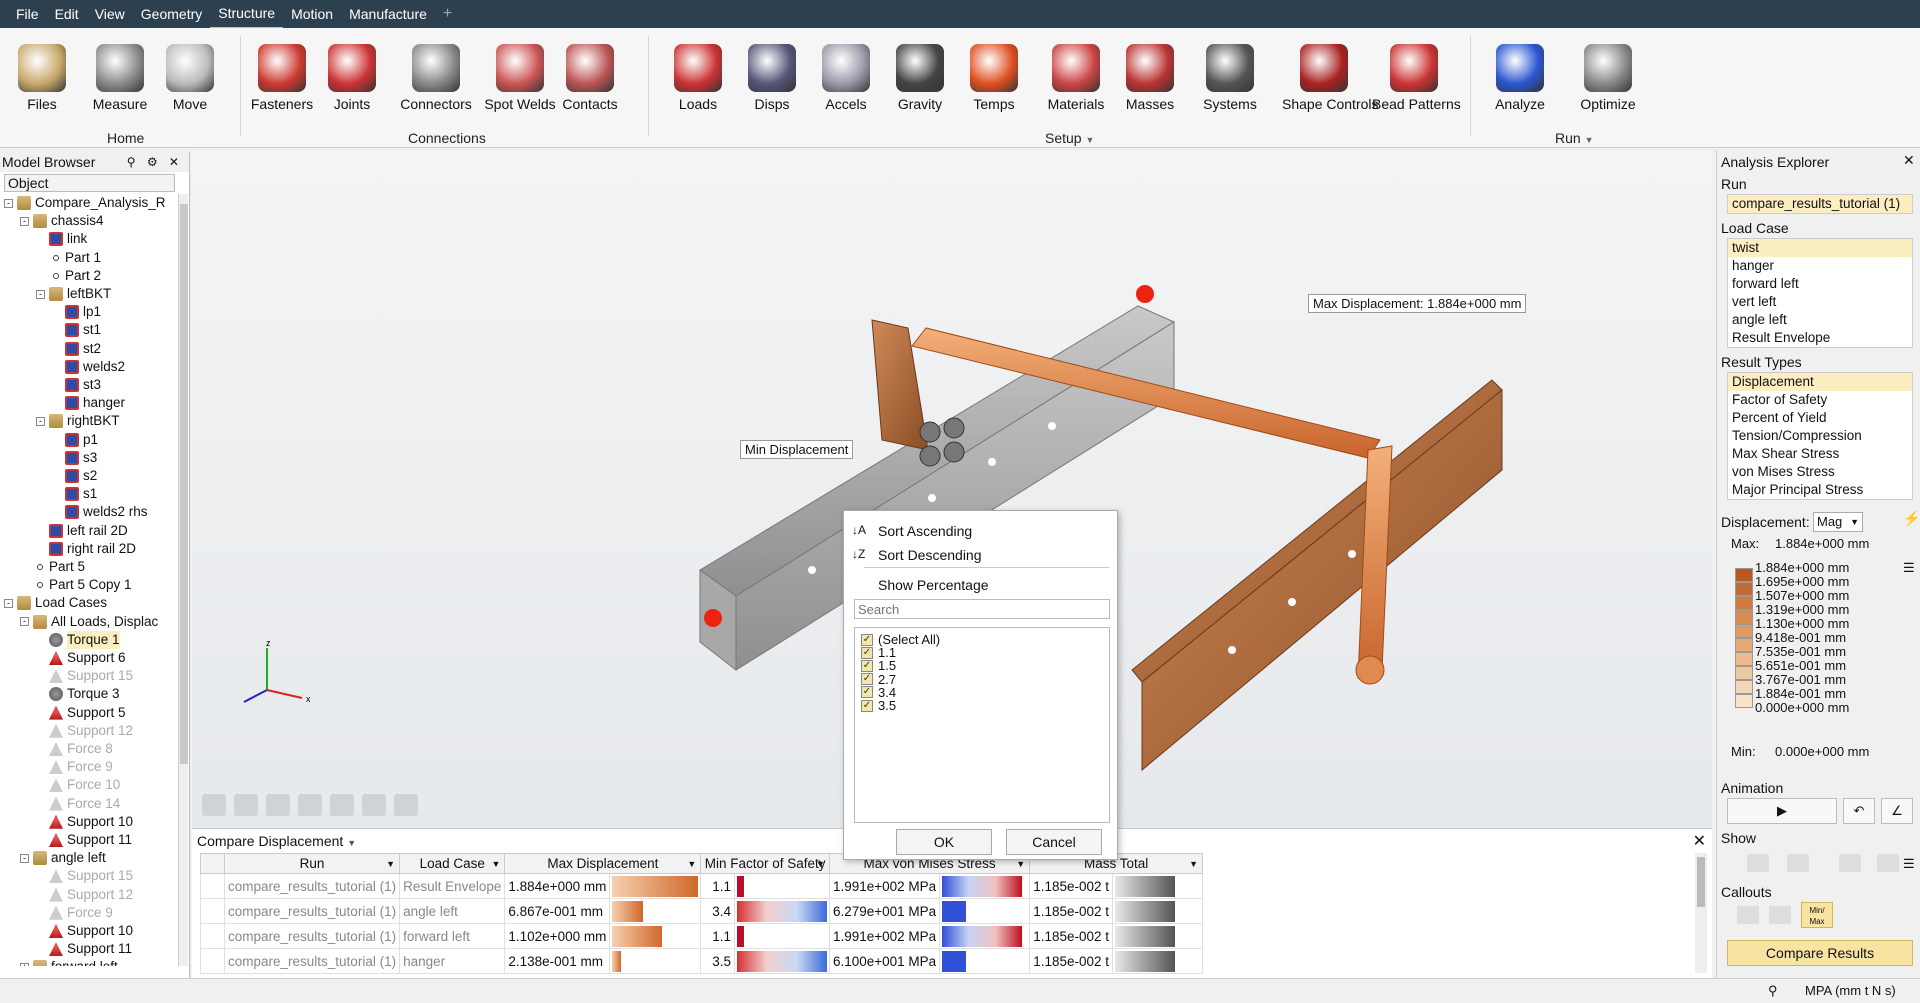  What do you see at coordinates (310, 805) in the screenshot?
I see `view-box-icon` at bounding box center [310, 805].